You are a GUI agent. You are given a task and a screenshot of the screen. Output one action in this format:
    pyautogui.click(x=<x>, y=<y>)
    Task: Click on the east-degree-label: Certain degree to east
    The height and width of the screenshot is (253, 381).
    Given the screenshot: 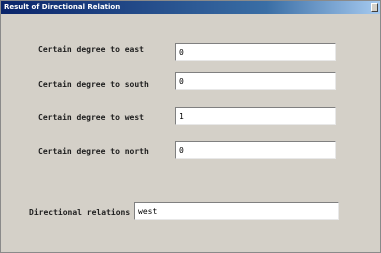 What is the action you would take?
    pyautogui.click(x=91, y=49)
    